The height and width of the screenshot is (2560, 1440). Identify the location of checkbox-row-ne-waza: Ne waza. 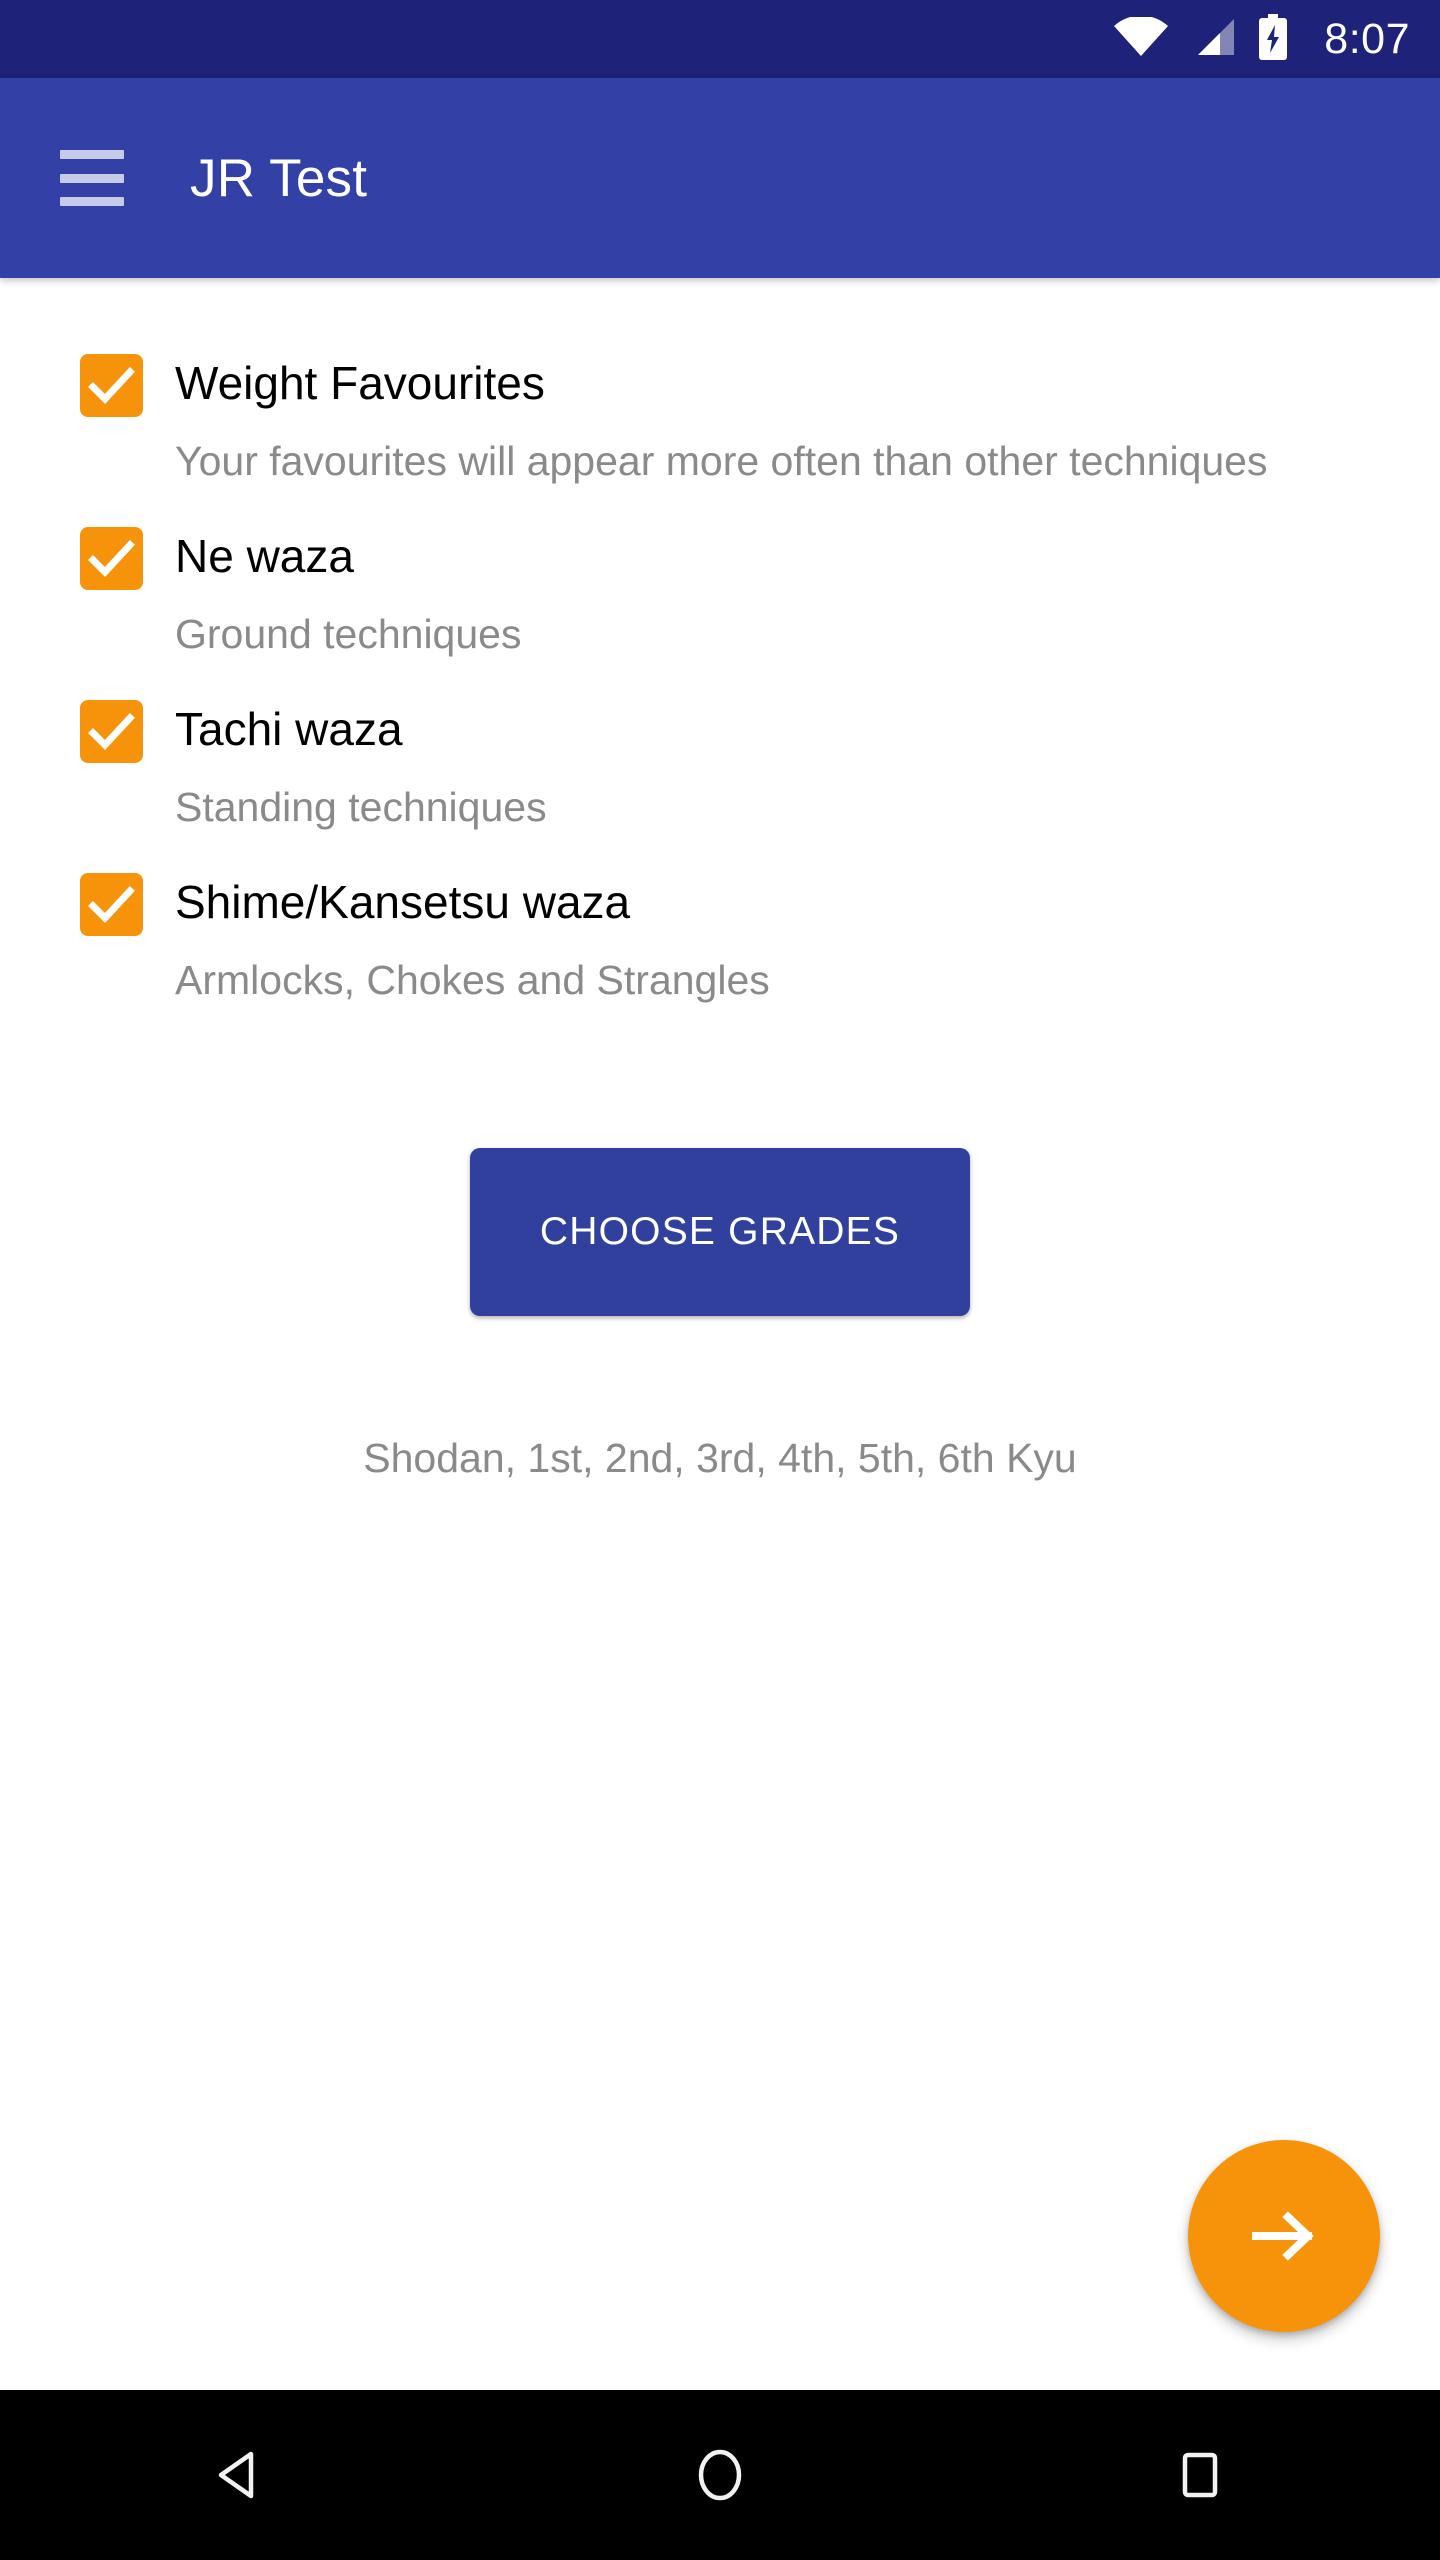
(720, 557).